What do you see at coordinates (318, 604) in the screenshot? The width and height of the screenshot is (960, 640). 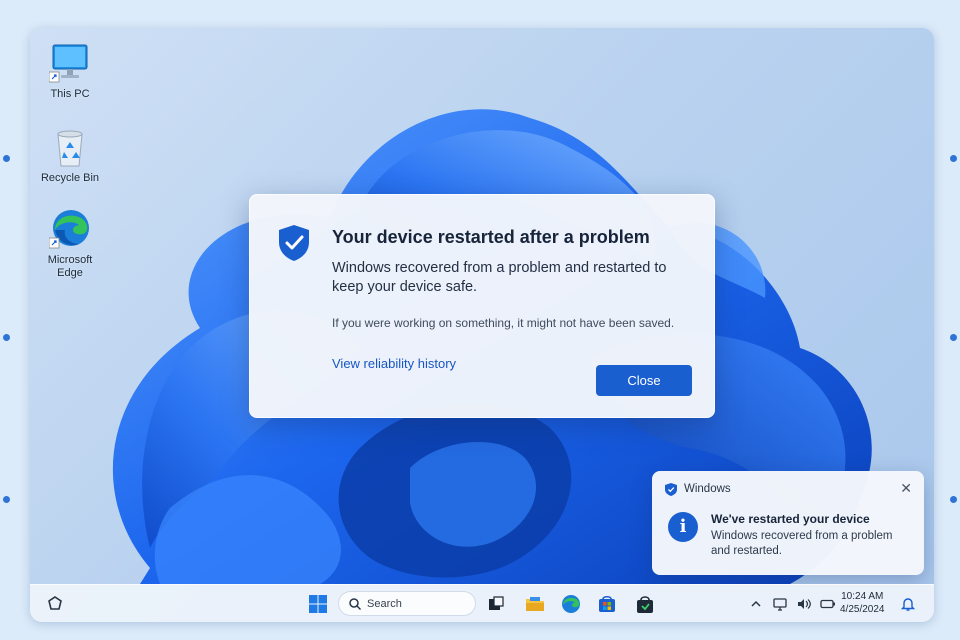 I see `start-icon` at bounding box center [318, 604].